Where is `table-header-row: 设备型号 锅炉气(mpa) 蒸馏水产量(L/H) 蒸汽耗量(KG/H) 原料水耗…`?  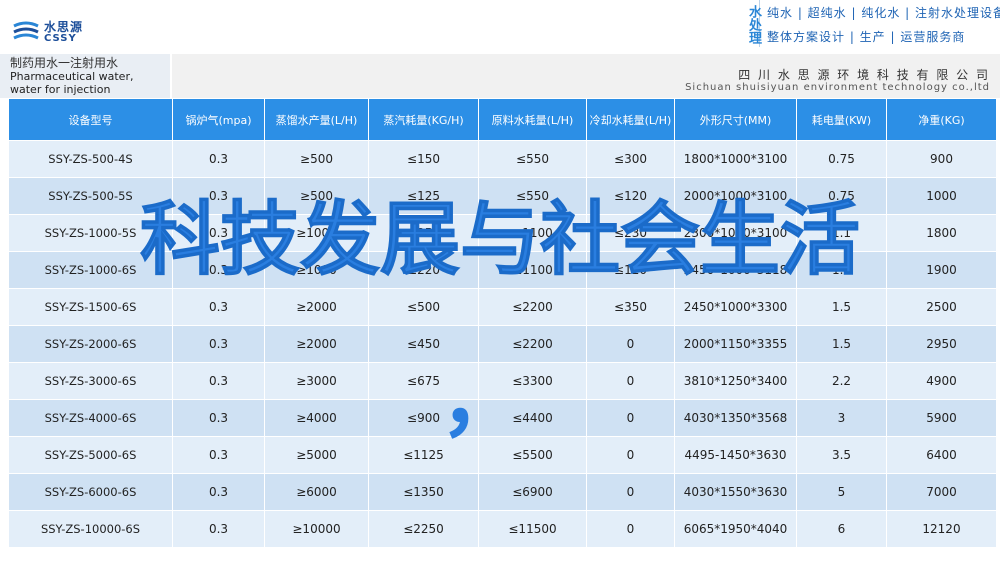
table-header-row: 设备型号 锅炉气(mpa) 蒸馏水产量(L/H) 蒸汽耗量(KG/H) 原料水耗… is located at coordinates (502, 119).